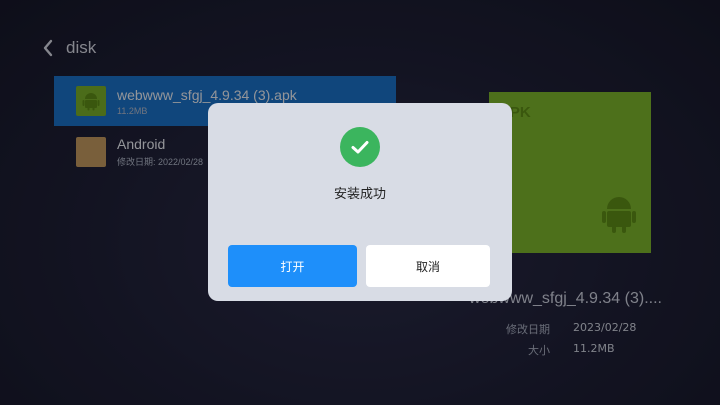 The height and width of the screenshot is (405, 720). I want to click on cancel-button: 取消, so click(428, 266).